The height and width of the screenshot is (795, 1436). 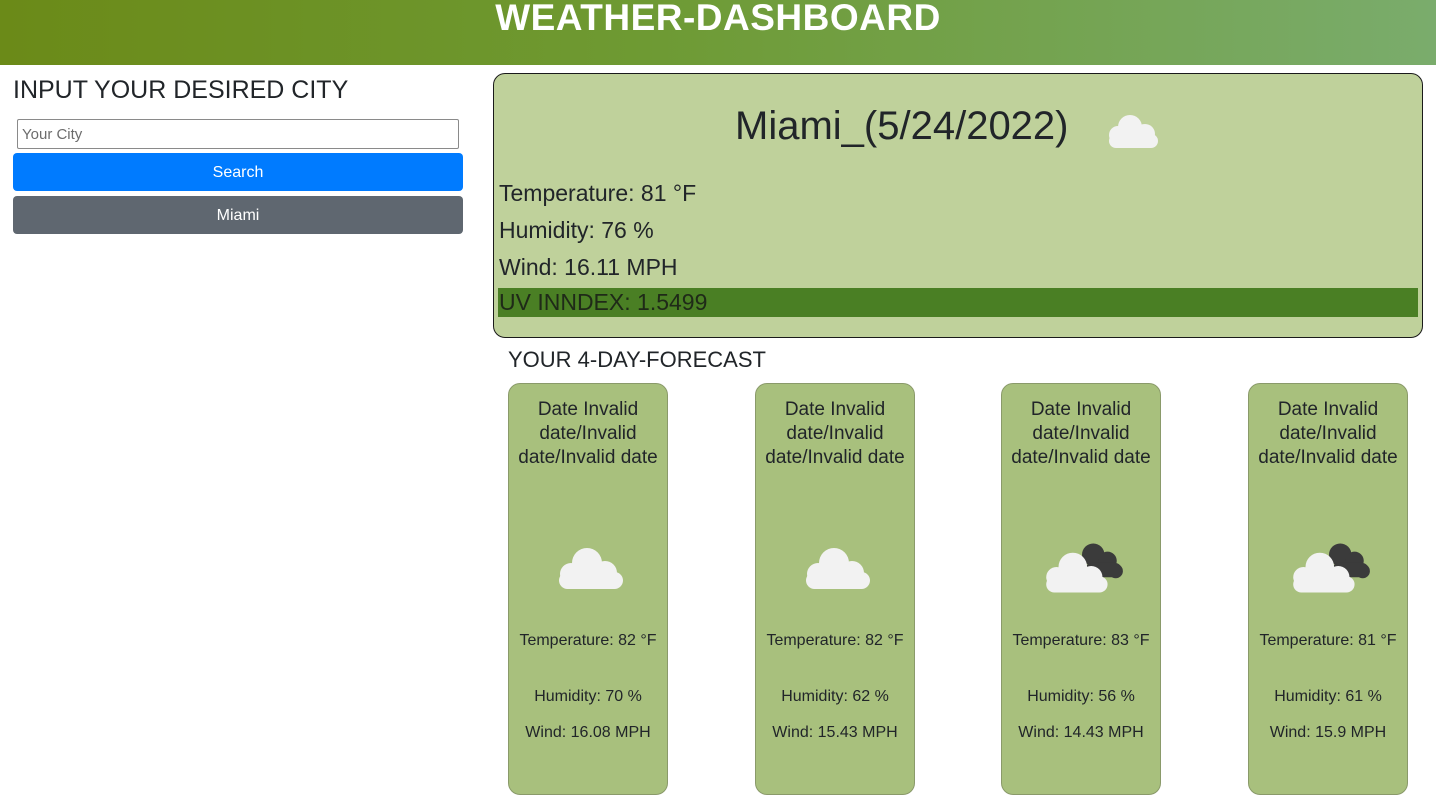 I want to click on forecast-heading: YOUR 4-DAY-FORECAST, so click(x=637, y=359).